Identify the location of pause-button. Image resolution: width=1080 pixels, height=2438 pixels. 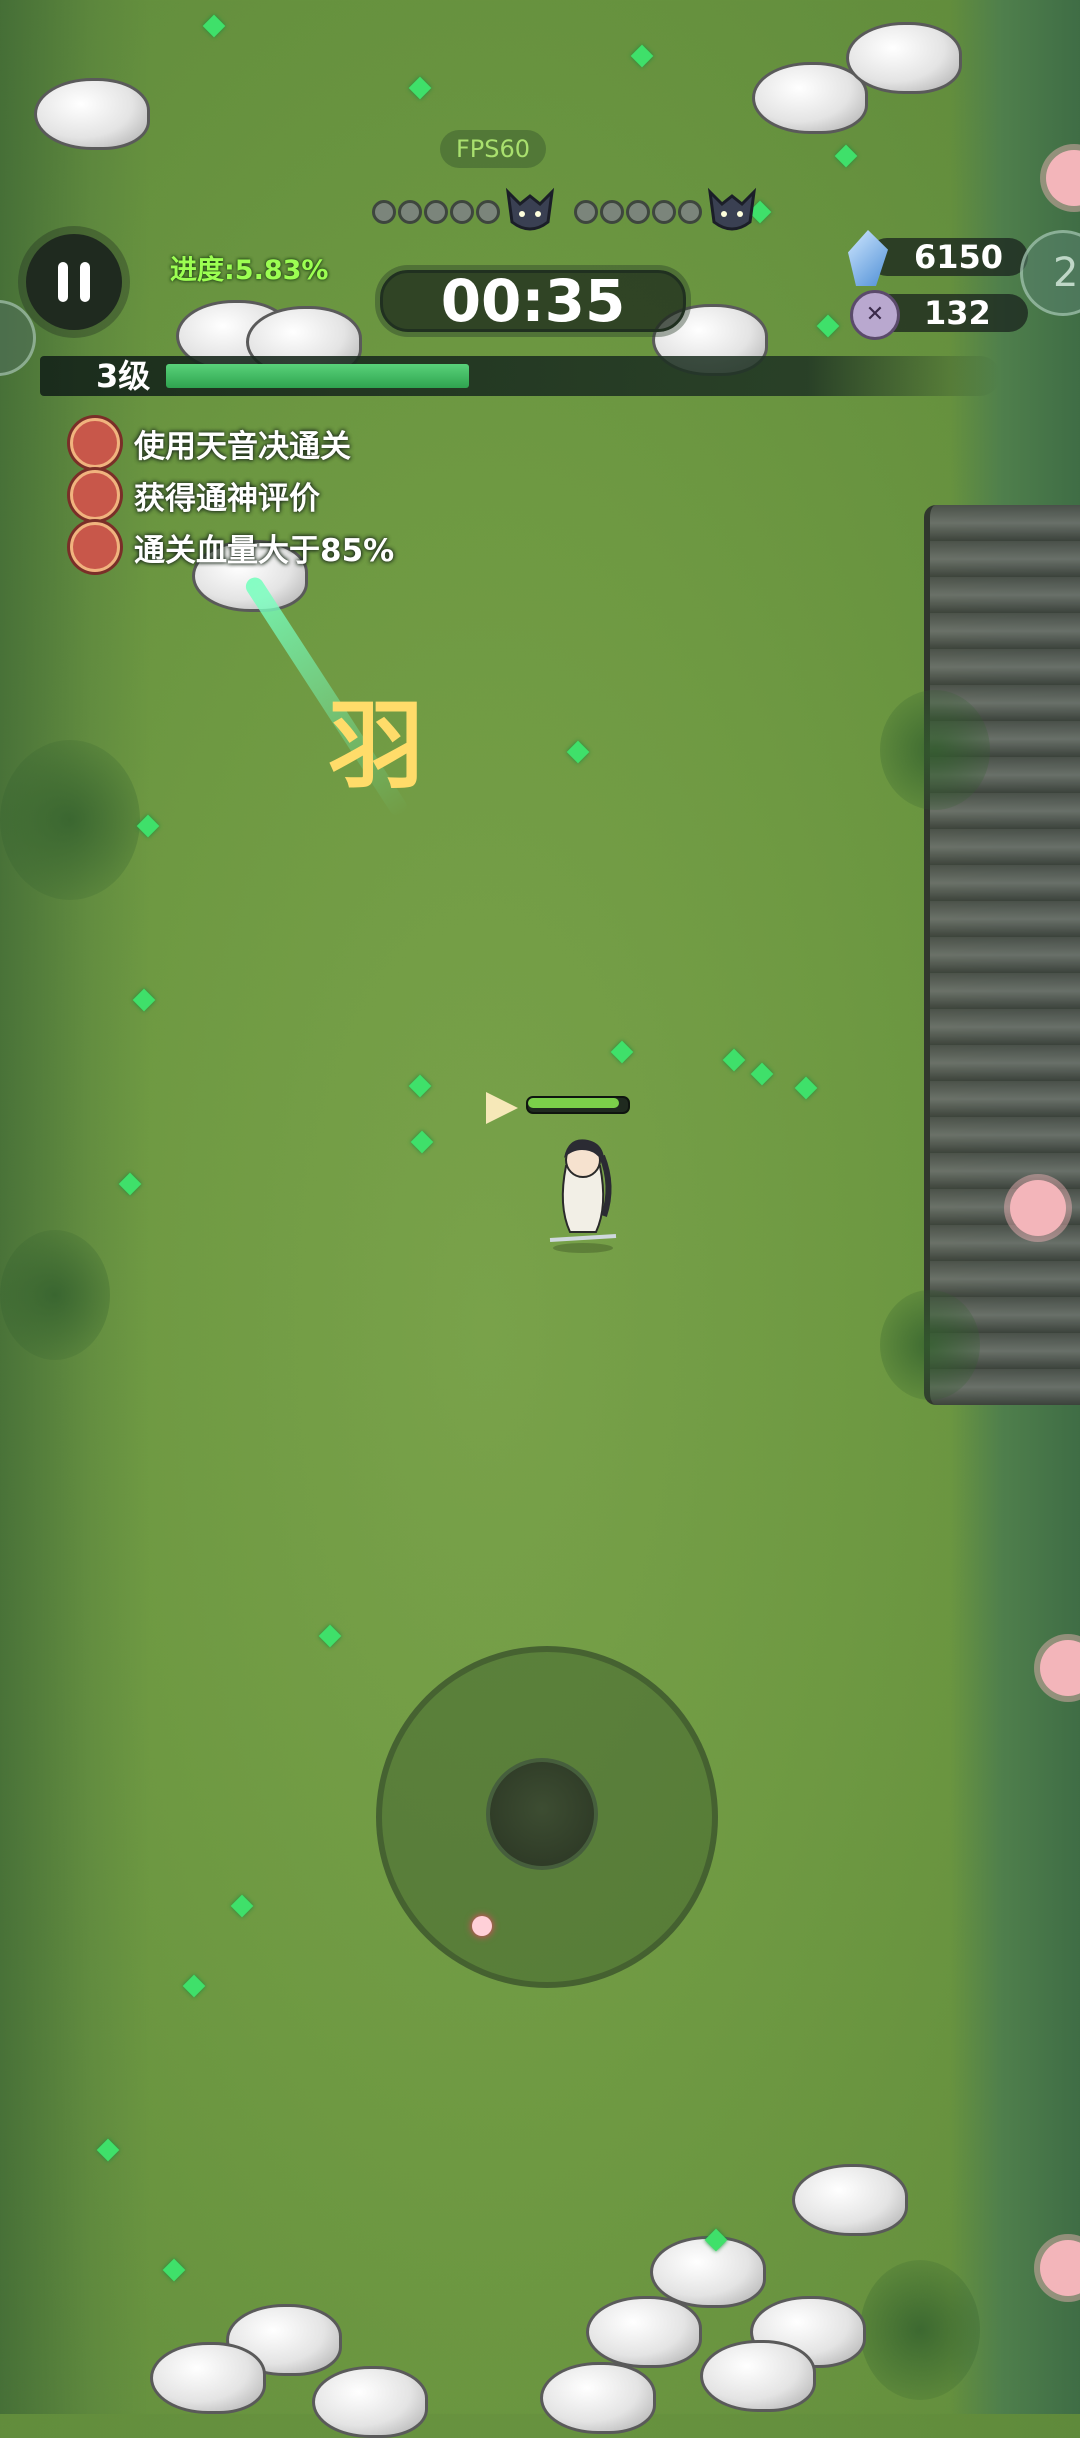
(74, 282).